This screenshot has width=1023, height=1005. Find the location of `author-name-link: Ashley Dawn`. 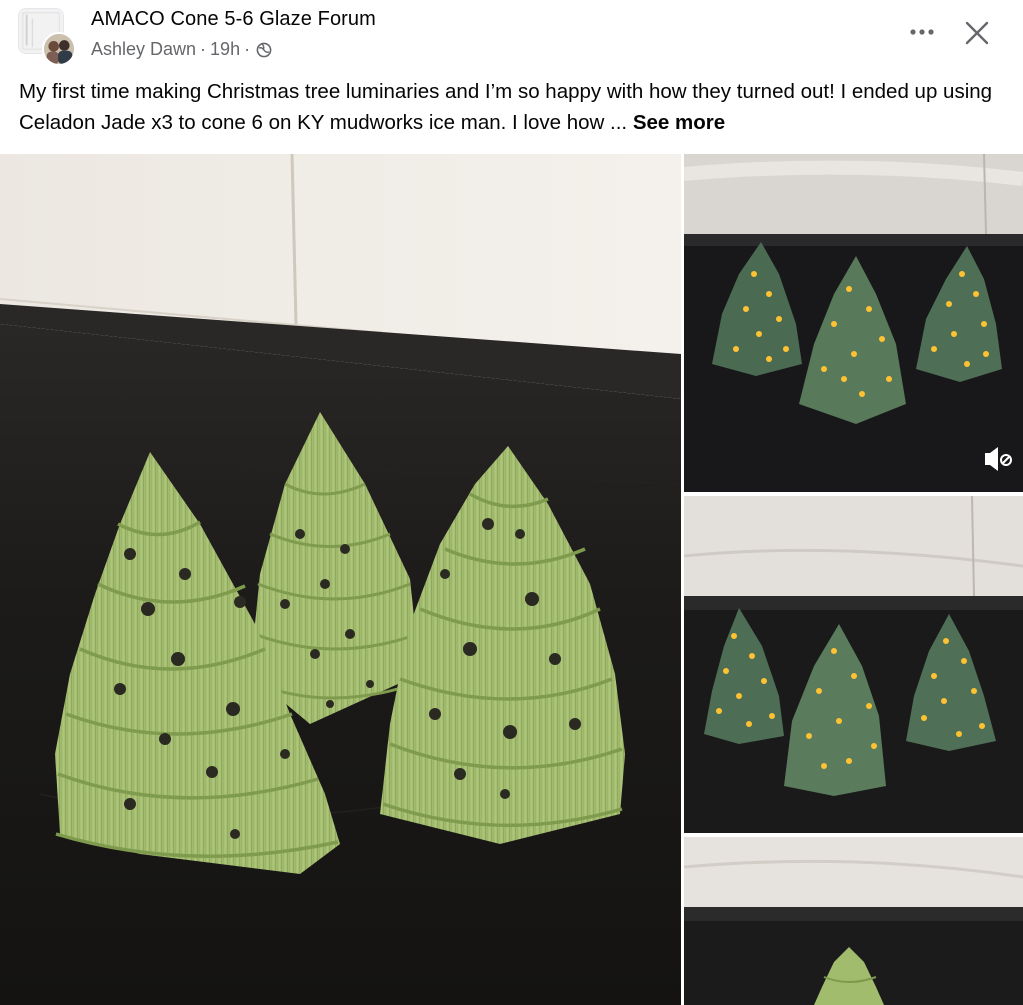

author-name-link: Ashley Dawn is located at coordinates (143, 49).